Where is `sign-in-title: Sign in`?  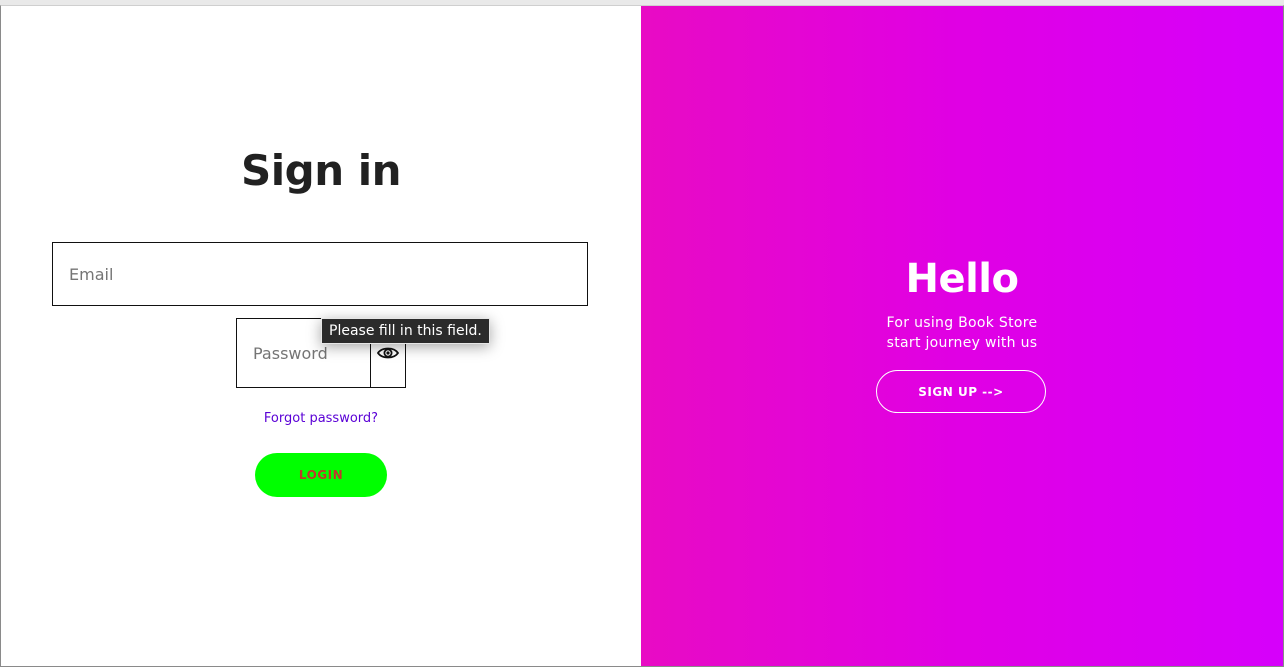 sign-in-title: Sign in is located at coordinates (321, 170).